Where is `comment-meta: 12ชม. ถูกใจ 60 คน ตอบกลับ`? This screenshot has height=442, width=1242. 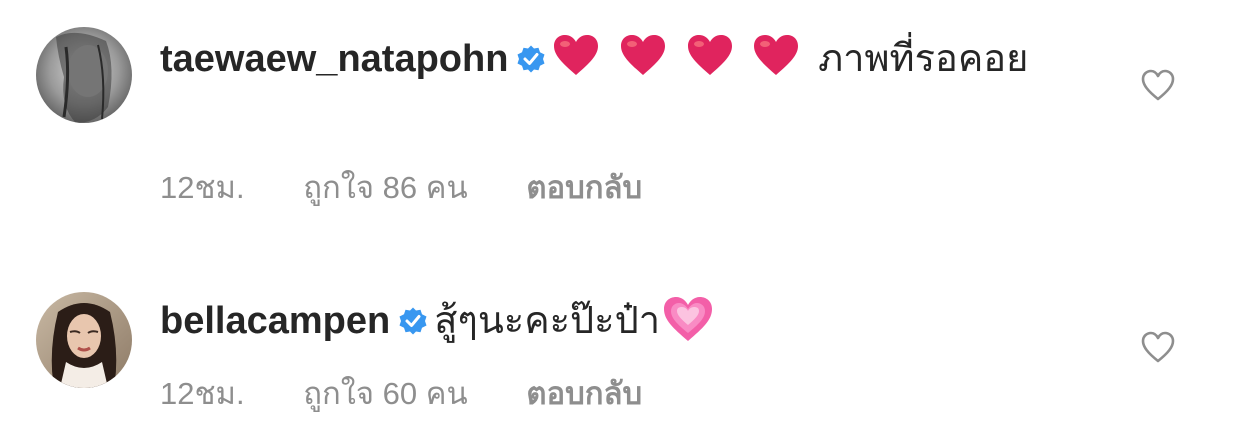 comment-meta: 12ชม. ถูกใจ 60 คน ตอบกลับ is located at coordinates (426, 393).